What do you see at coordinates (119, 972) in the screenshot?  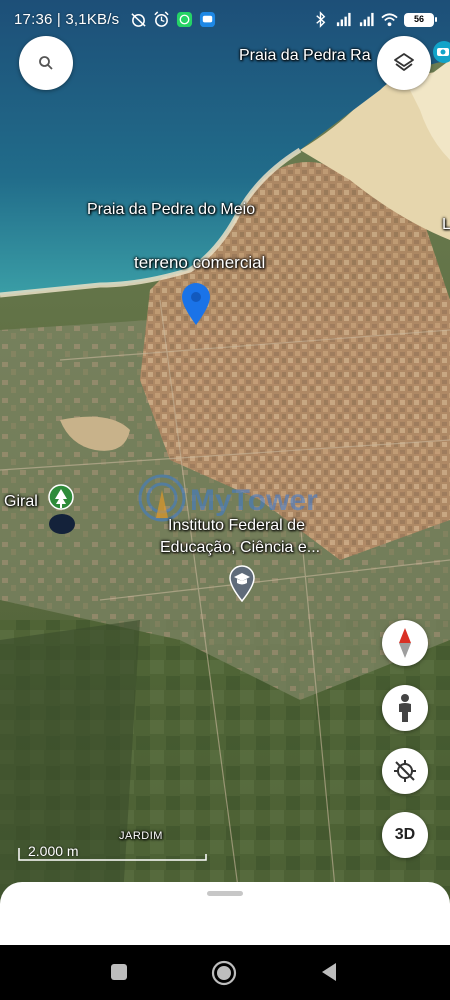 I see `recents-button-icon` at bounding box center [119, 972].